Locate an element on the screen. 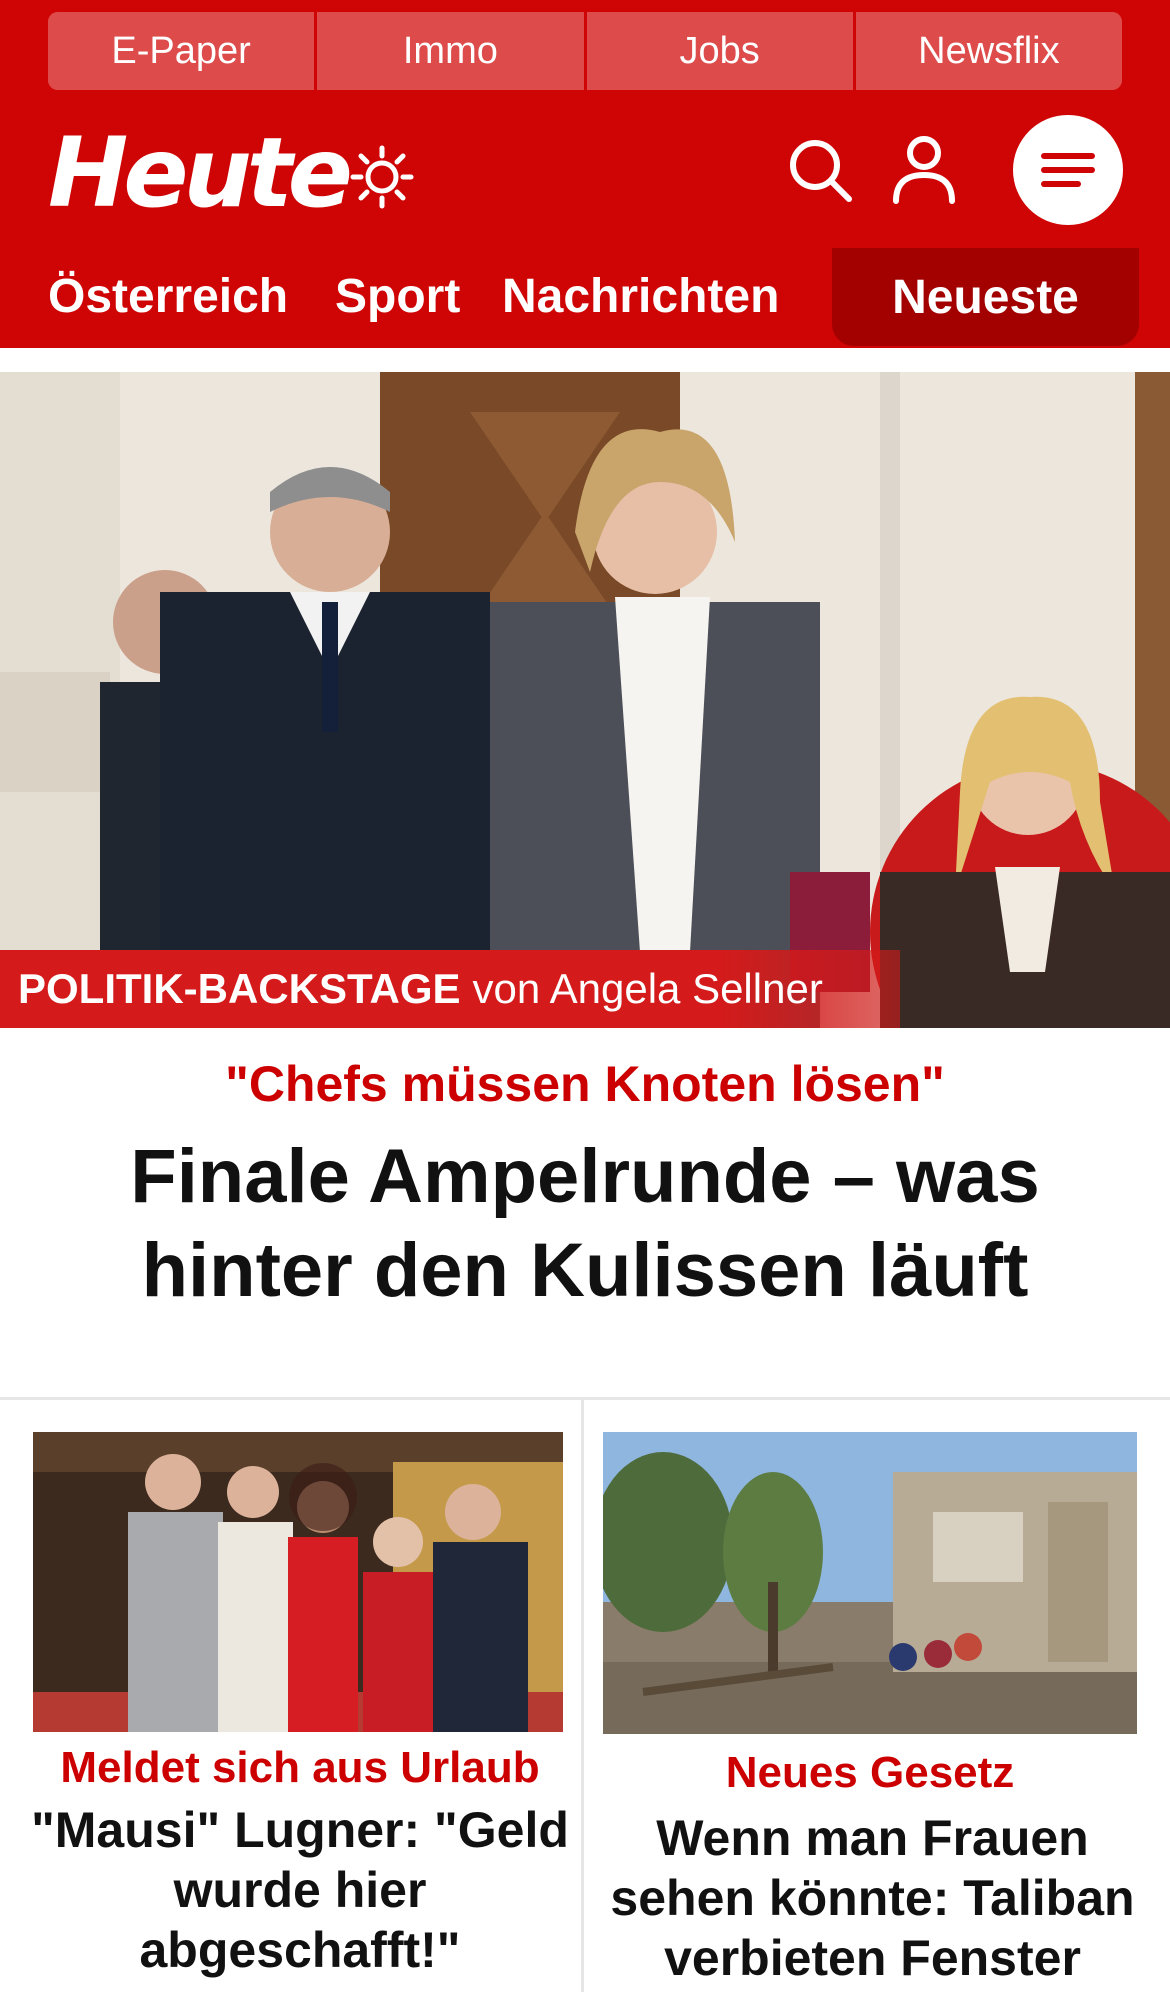 Image resolution: width=1170 pixels, height=1992 pixels. nav-nachrichten: Nachrichten is located at coordinates (640, 297).